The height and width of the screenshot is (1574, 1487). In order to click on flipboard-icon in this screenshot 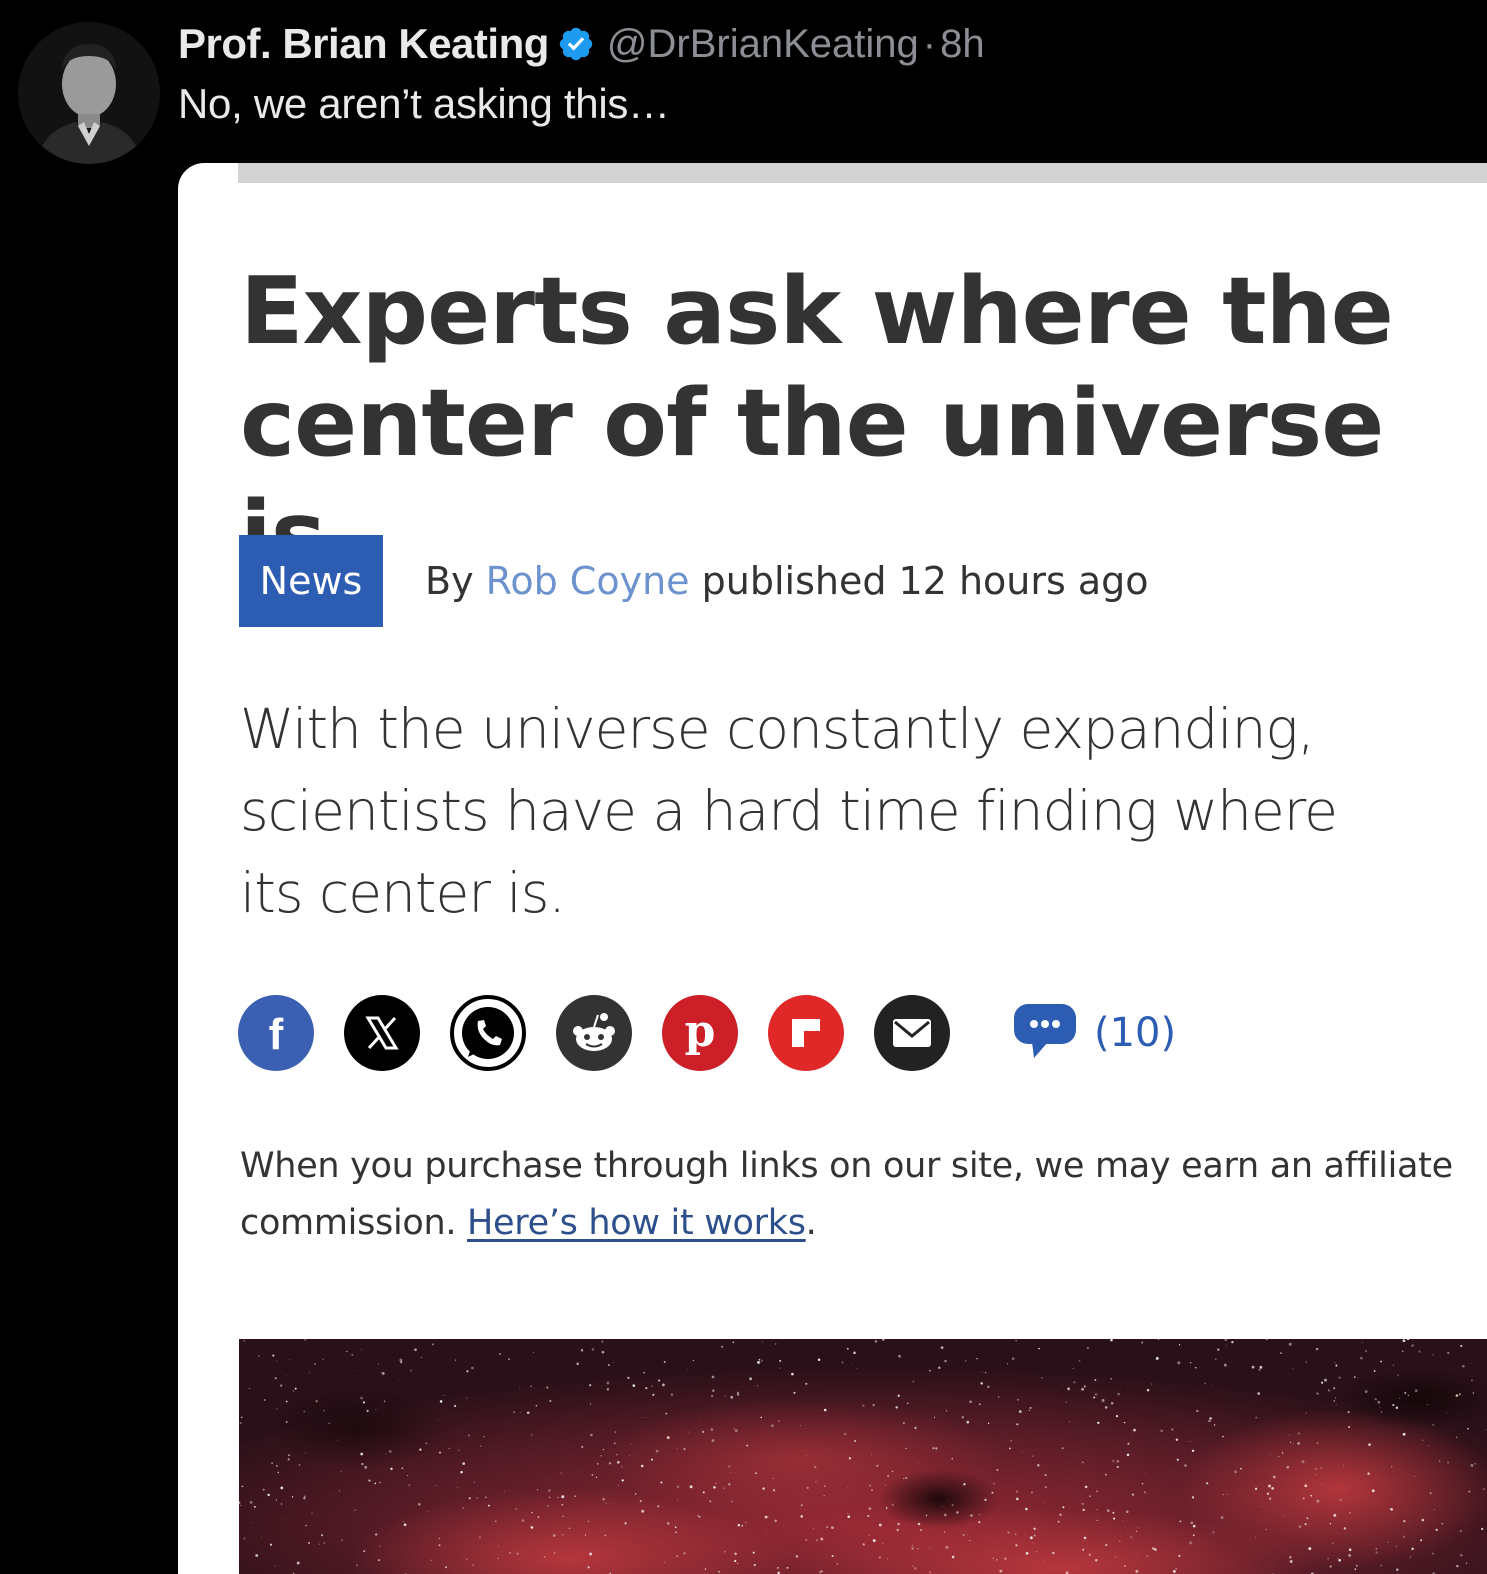, I will do `click(806, 1033)`.